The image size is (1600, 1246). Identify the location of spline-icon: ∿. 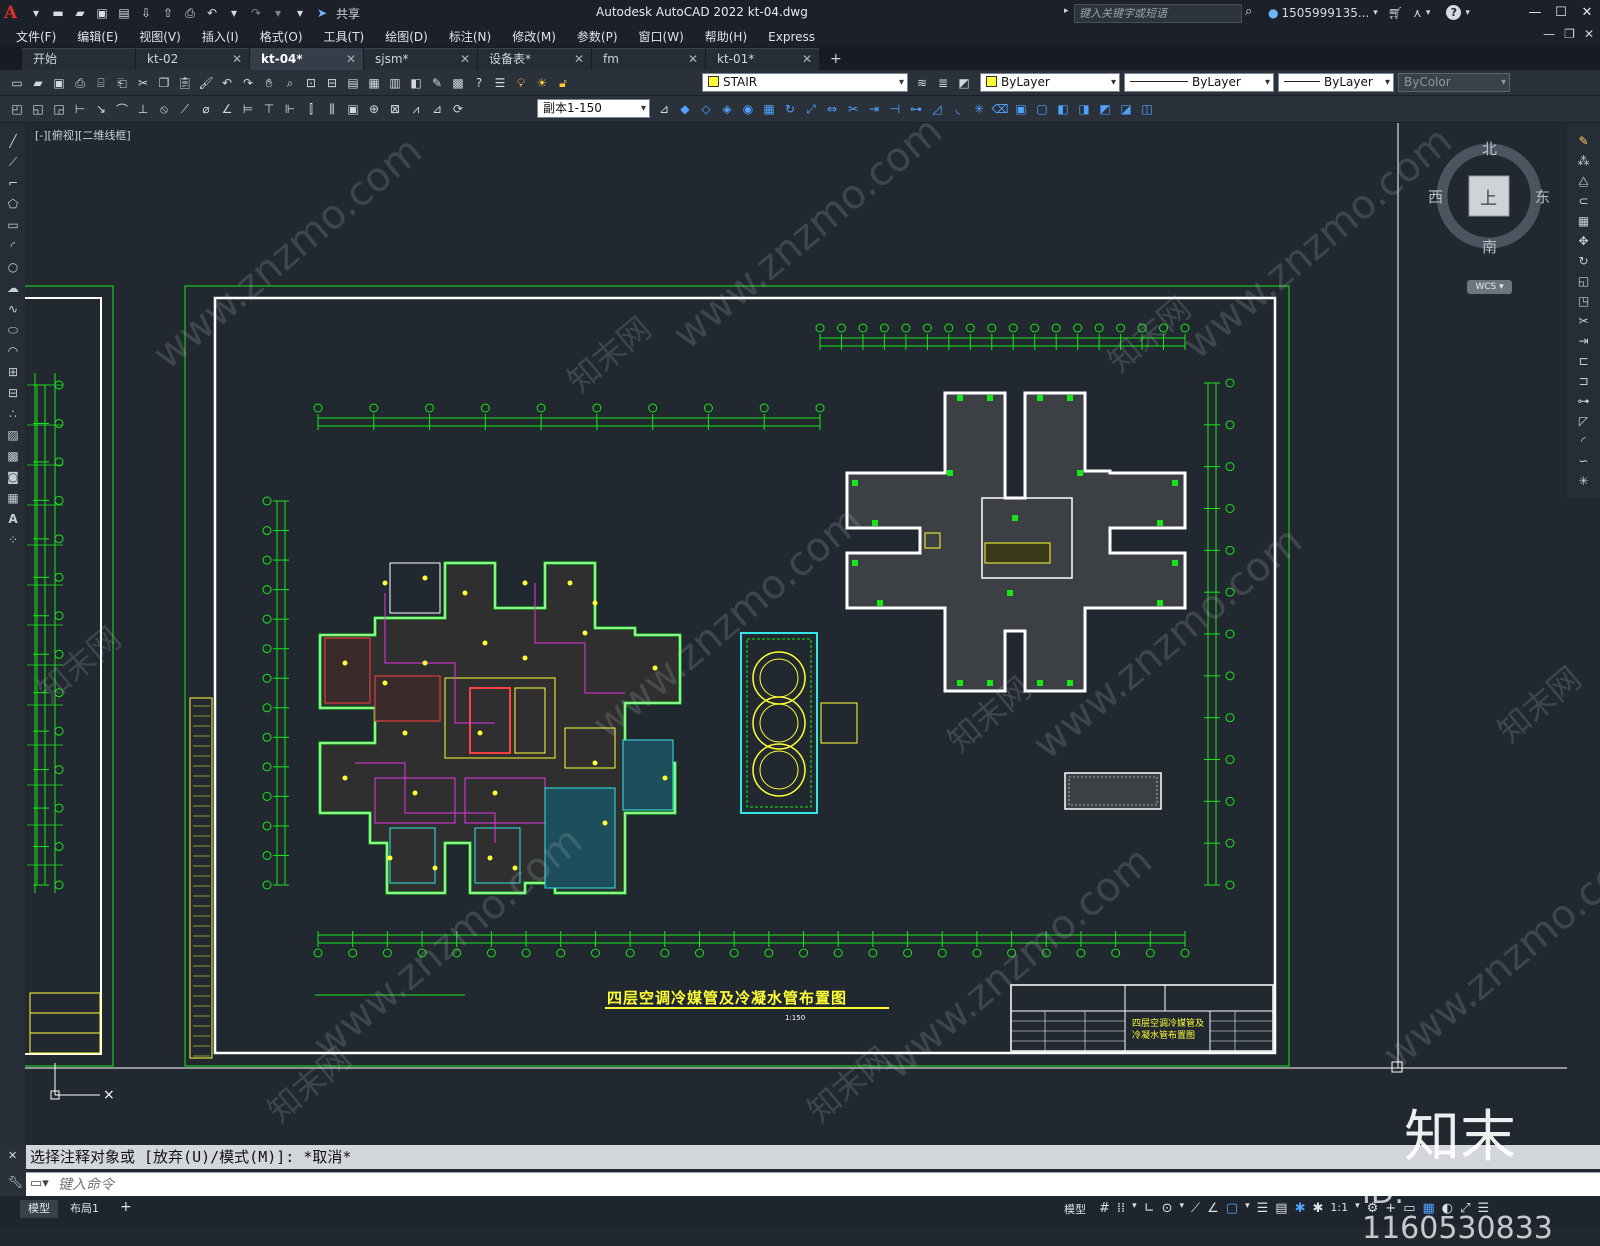
(13, 309).